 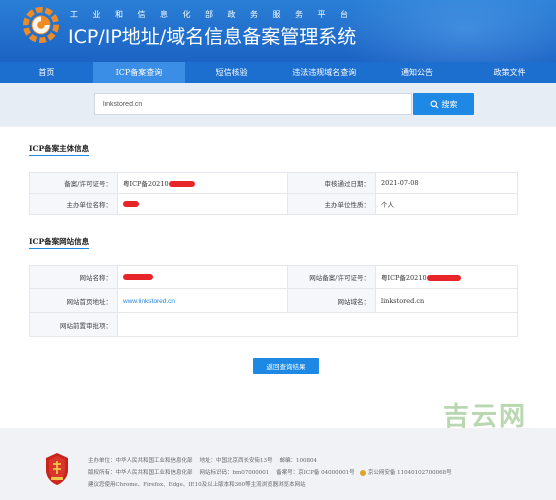 What do you see at coordinates (212, 37) in the screenshot?
I see `site-title: ICP/IP地址/域名信息备案管理系统` at bounding box center [212, 37].